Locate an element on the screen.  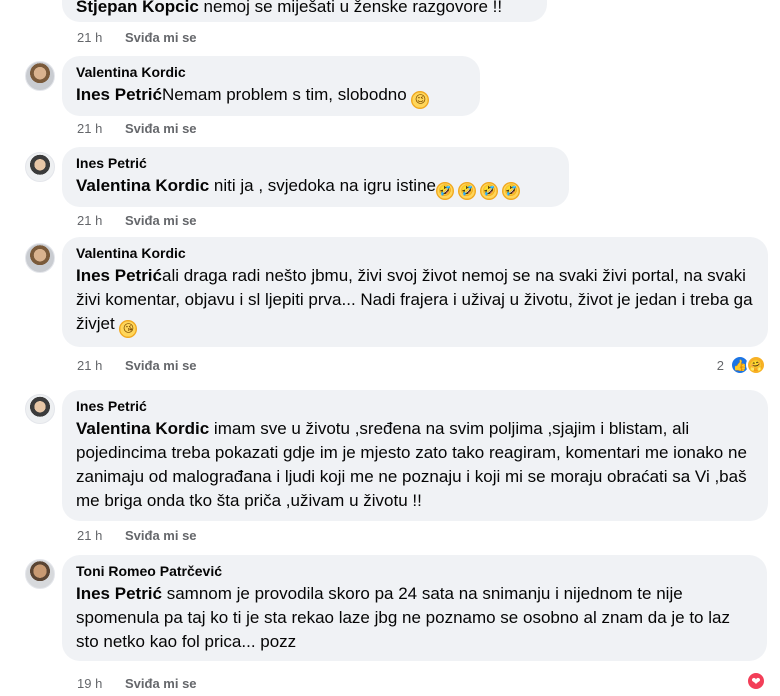
love-reaction-icon: ❤ is located at coordinates (756, 681).